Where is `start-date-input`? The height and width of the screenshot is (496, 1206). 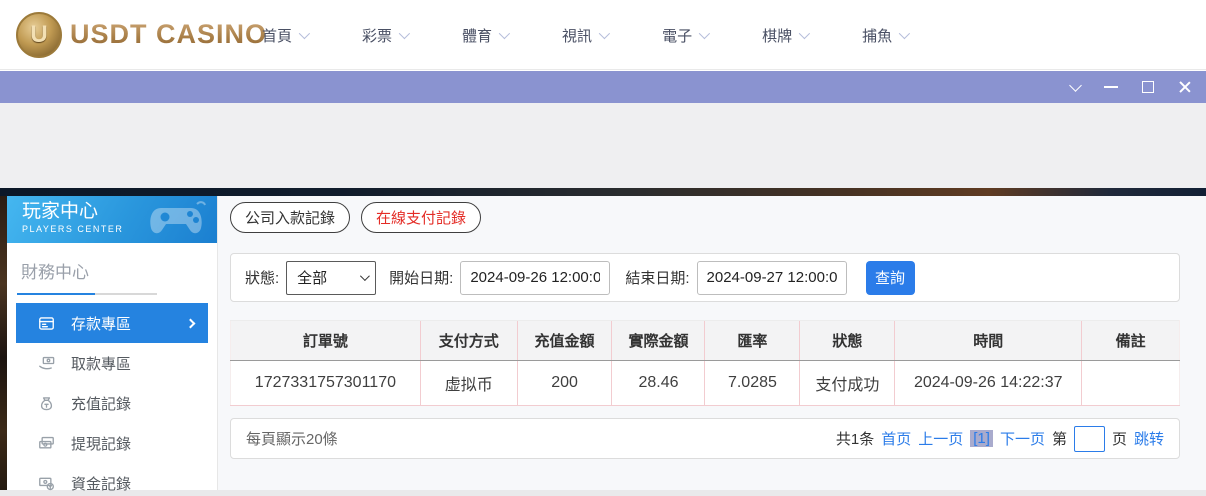 start-date-input is located at coordinates (535, 277).